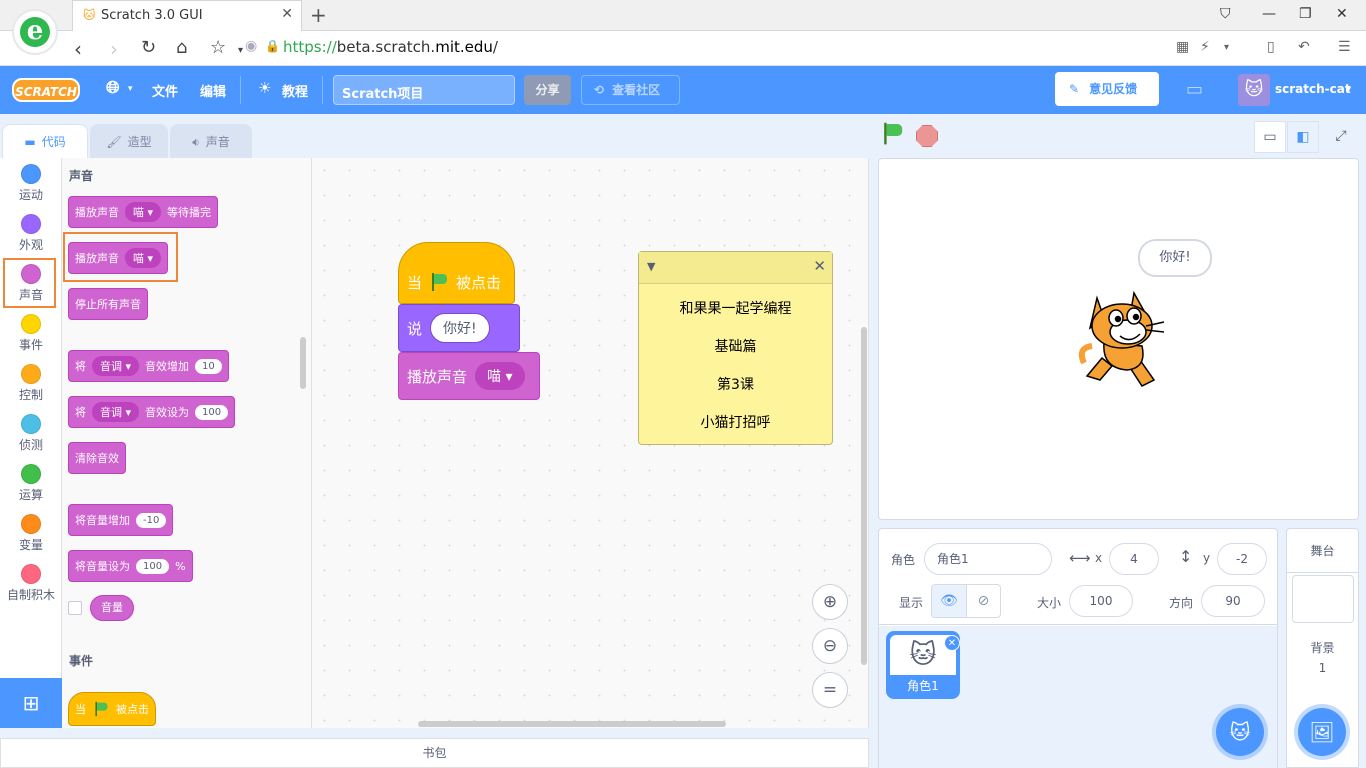  Describe the element at coordinates (165, 90) in the screenshot. I see `menu-file: 文件` at that location.